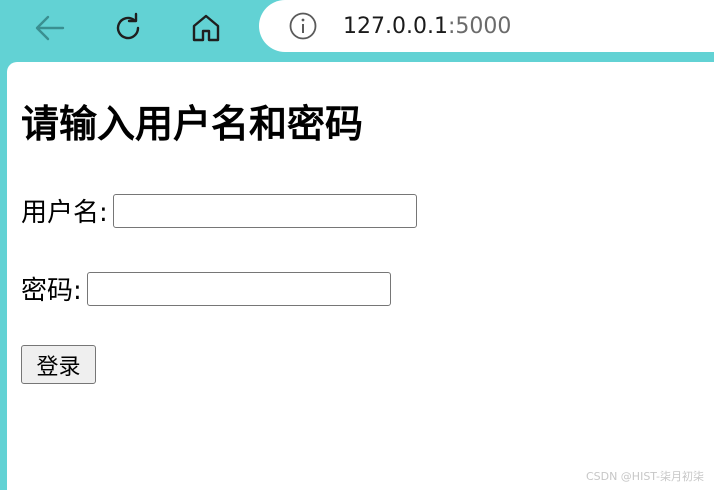 The width and height of the screenshot is (714, 490). What do you see at coordinates (303, 26) in the screenshot?
I see `info-icon` at bounding box center [303, 26].